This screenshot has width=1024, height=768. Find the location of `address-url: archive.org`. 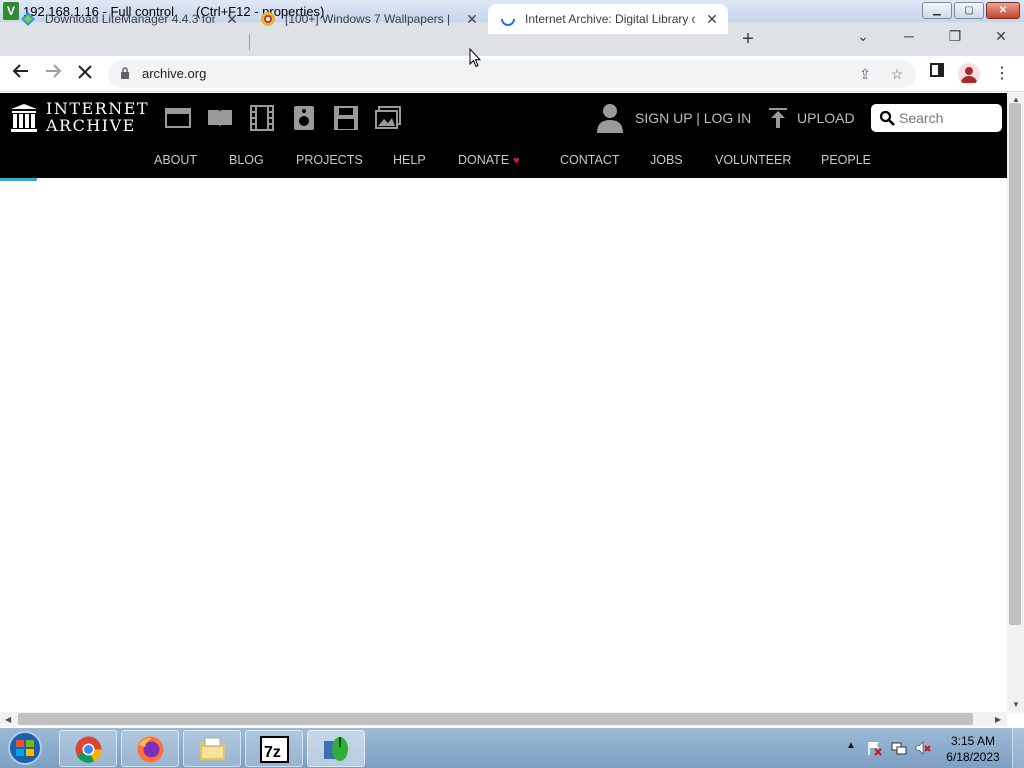

address-url: archive.org is located at coordinates (174, 73).